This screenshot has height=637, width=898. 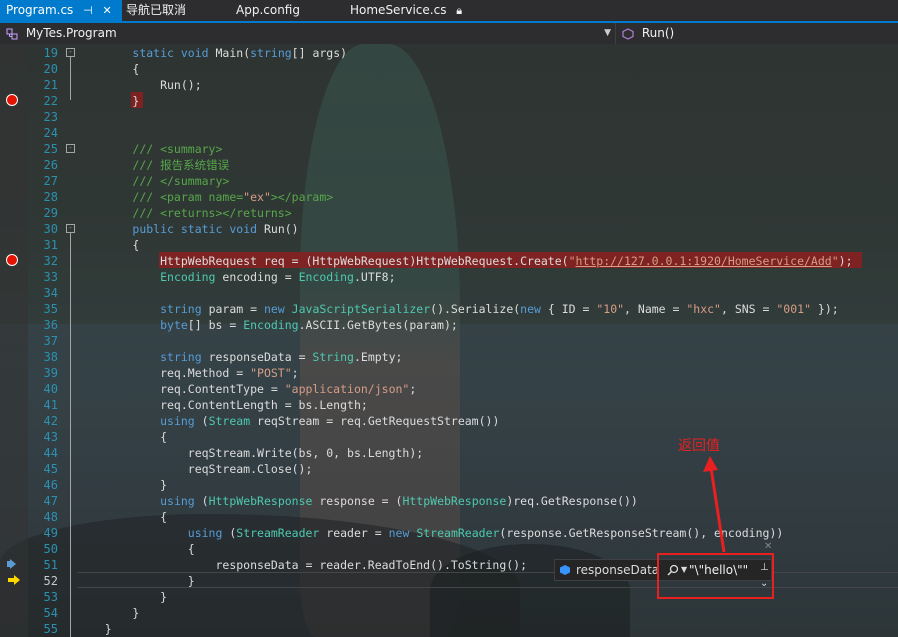 I want to click on code-line: req.ContentType = "application/json";, so click(x=246, y=389).